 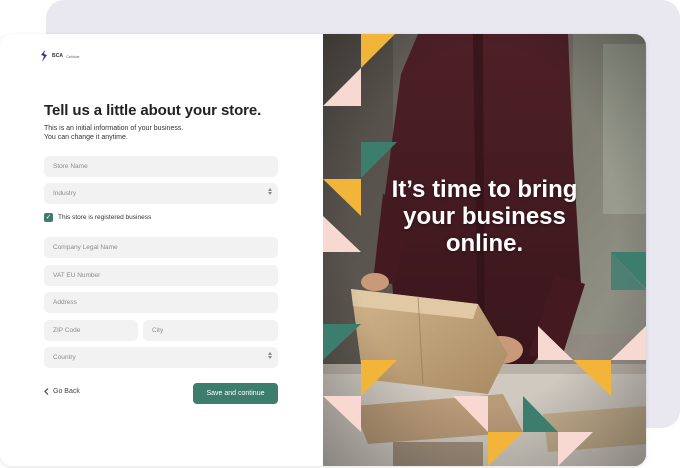 What do you see at coordinates (161, 193) in the screenshot?
I see `industry-select: Industry` at bounding box center [161, 193].